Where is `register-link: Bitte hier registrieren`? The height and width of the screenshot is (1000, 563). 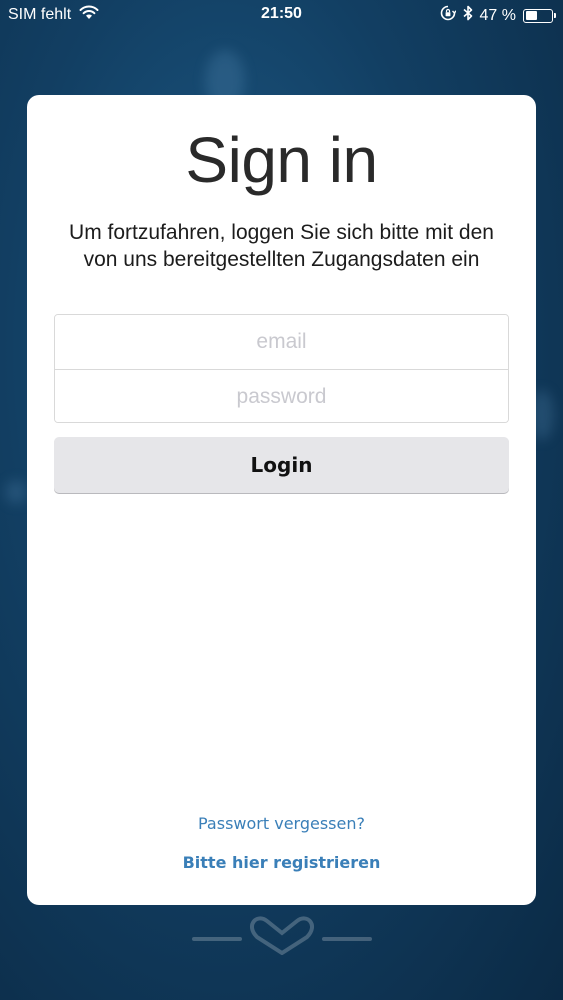 register-link: Bitte hier registrieren is located at coordinates (281, 862).